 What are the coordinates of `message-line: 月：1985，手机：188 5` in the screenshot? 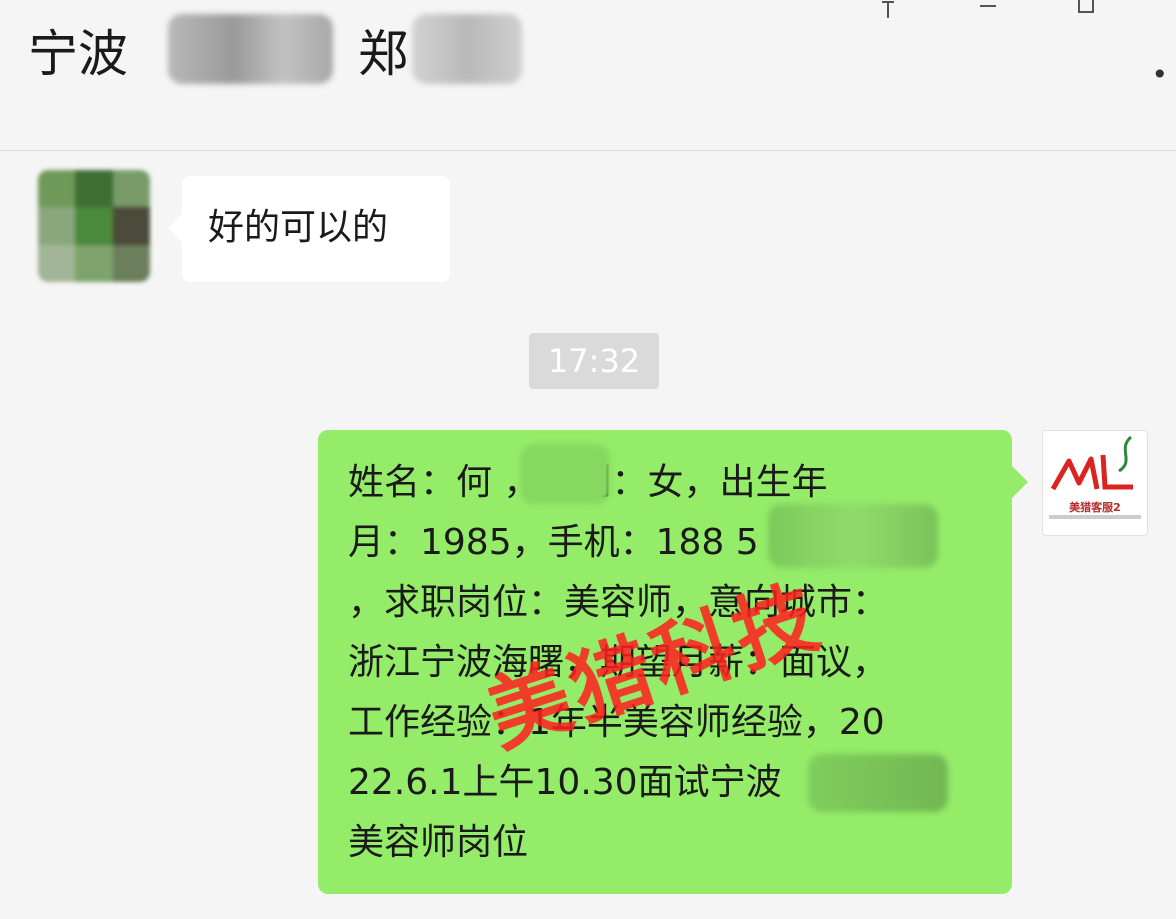 It's located at (553, 542).